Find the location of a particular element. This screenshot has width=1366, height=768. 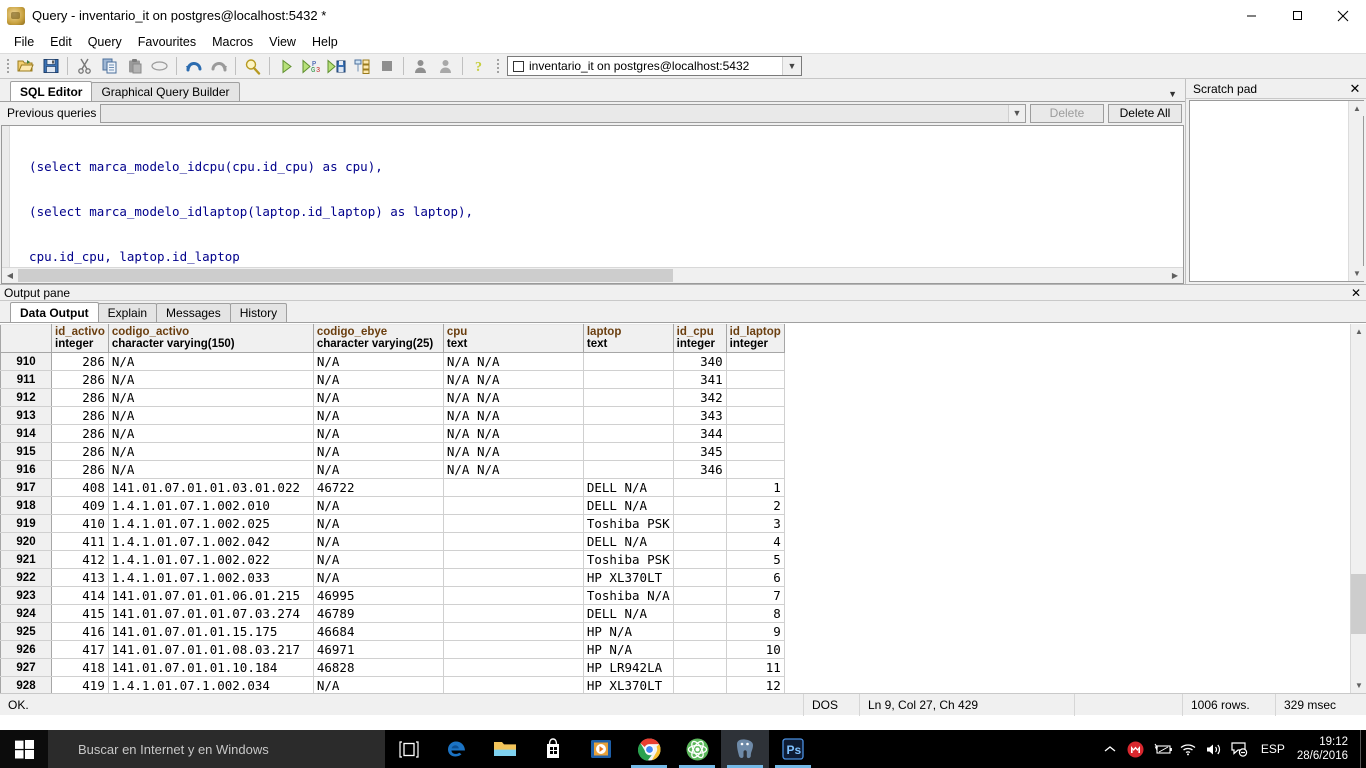

column-header-codigo_activo: codigo_activo character varying(150) is located at coordinates (211, 338).